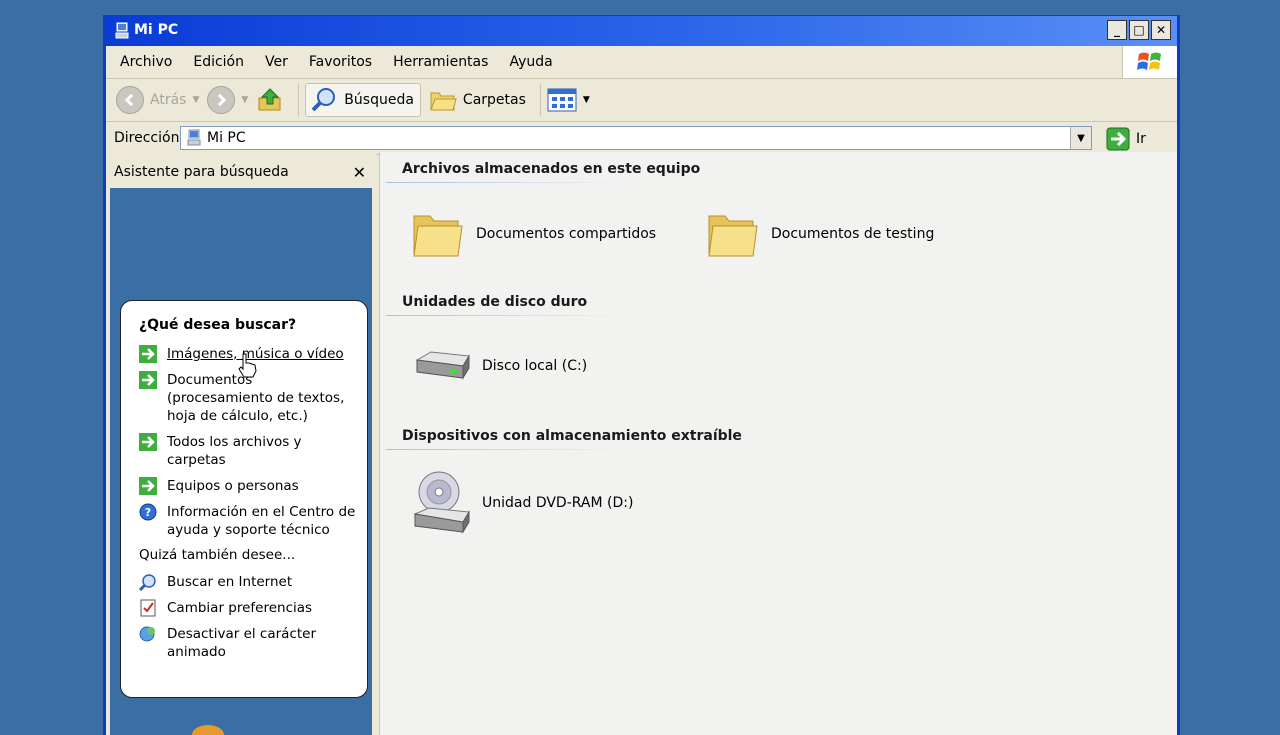 This screenshot has width=1280, height=735. I want to click on views-icon, so click(562, 100).